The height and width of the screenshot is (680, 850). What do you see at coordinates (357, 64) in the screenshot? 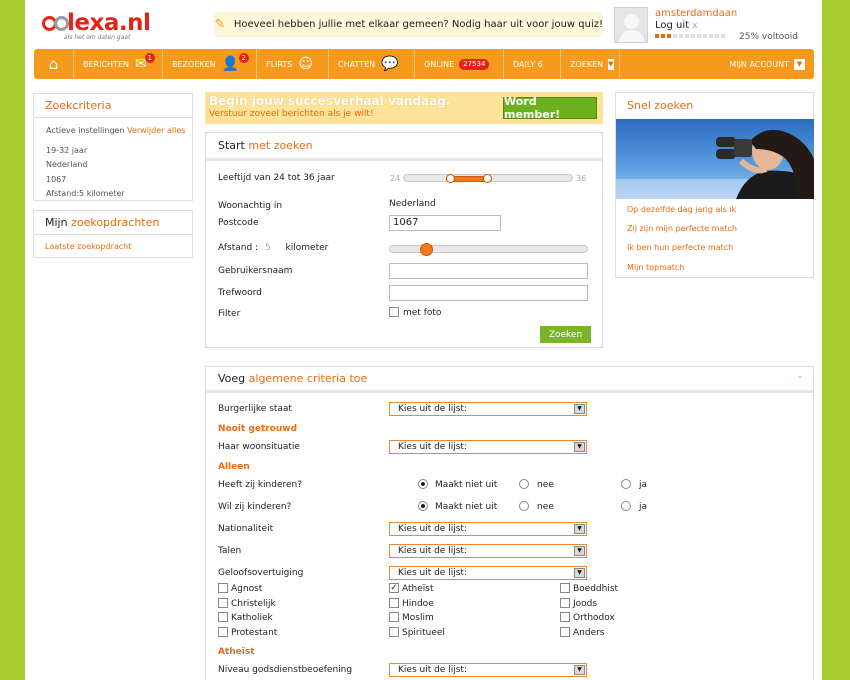
I see `nav-chatten-label: CHATTEN` at bounding box center [357, 64].